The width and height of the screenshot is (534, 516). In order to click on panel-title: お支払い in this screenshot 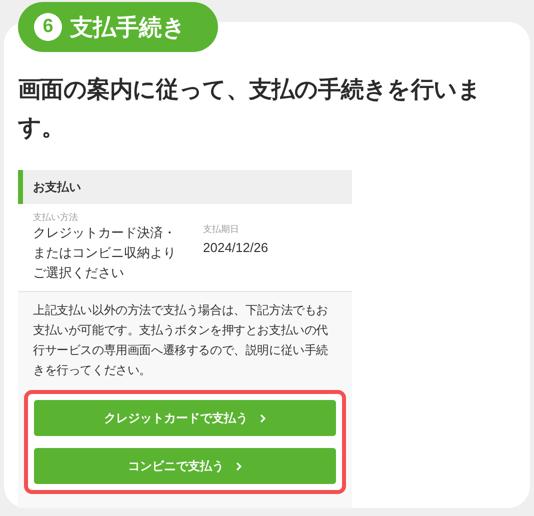, I will do `click(57, 187)`.